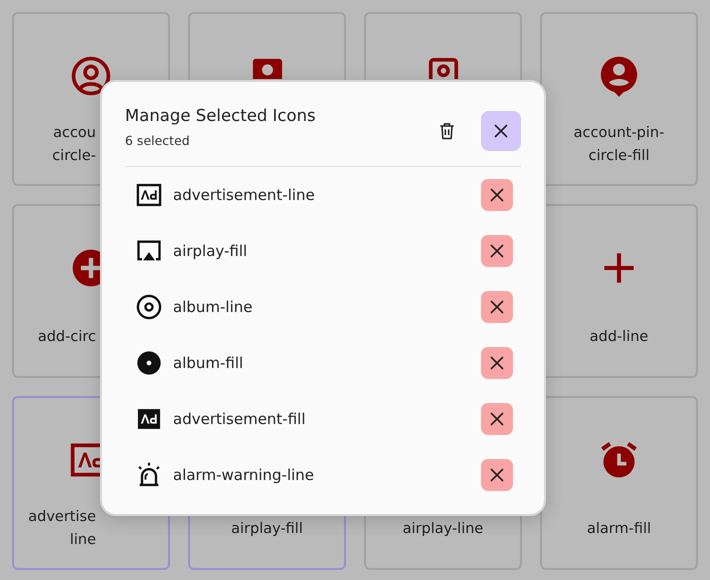  I want to click on icon-name: circle-fill, so click(619, 156).